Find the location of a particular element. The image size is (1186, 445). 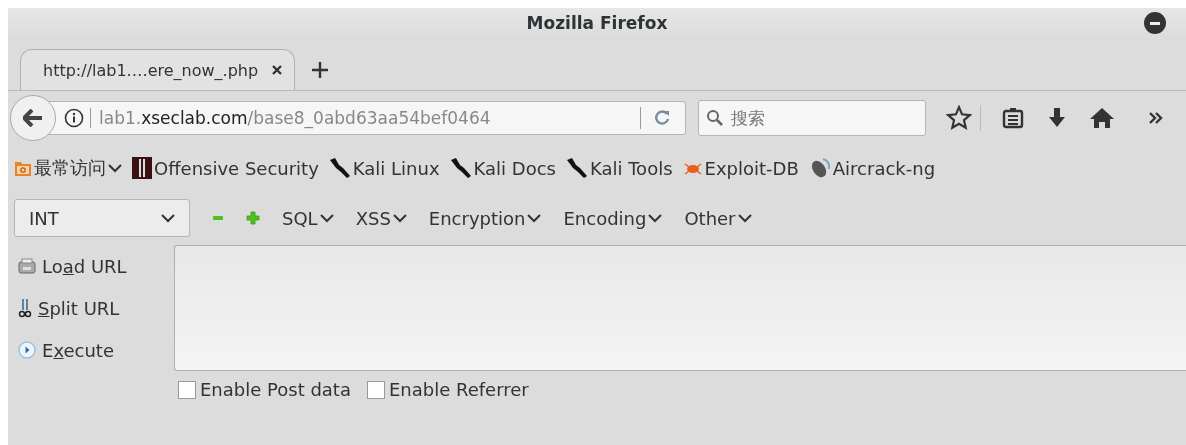

back-button is located at coordinates (33, 118).